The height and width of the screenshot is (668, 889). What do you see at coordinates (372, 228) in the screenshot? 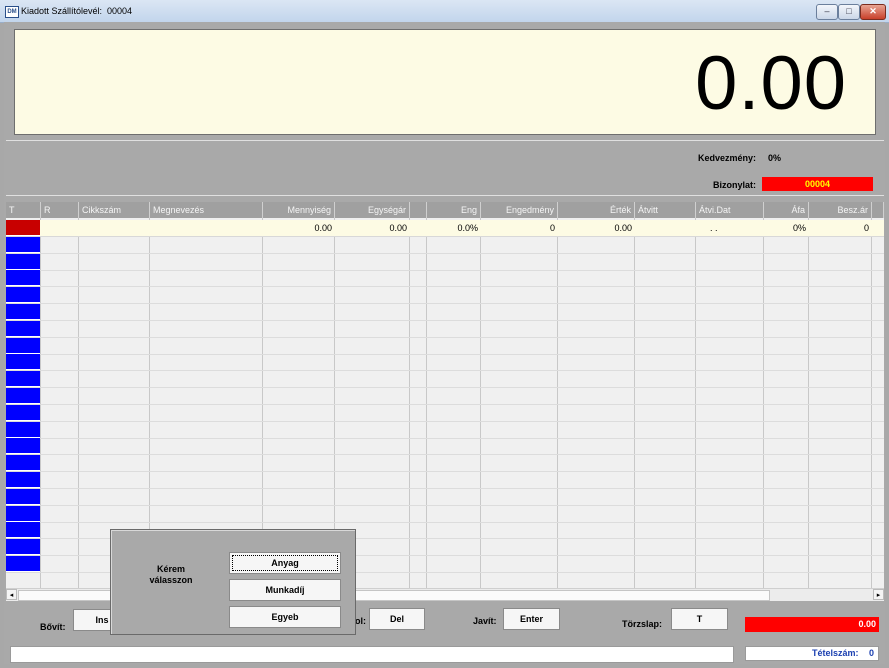
I see `cell-egysegar: 0.00` at bounding box center [372, 228].